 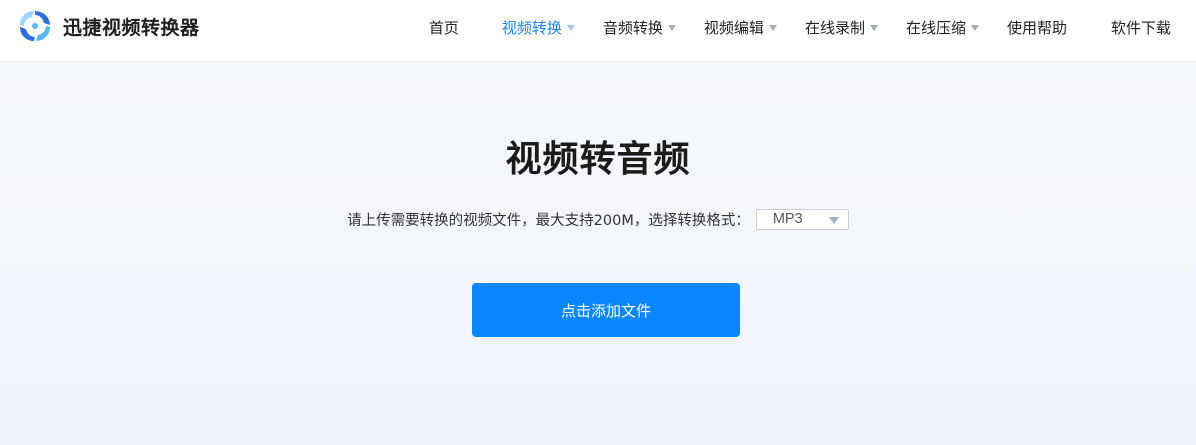 I want to click on nav-item-home: 首页, so click(x=444, y=27).